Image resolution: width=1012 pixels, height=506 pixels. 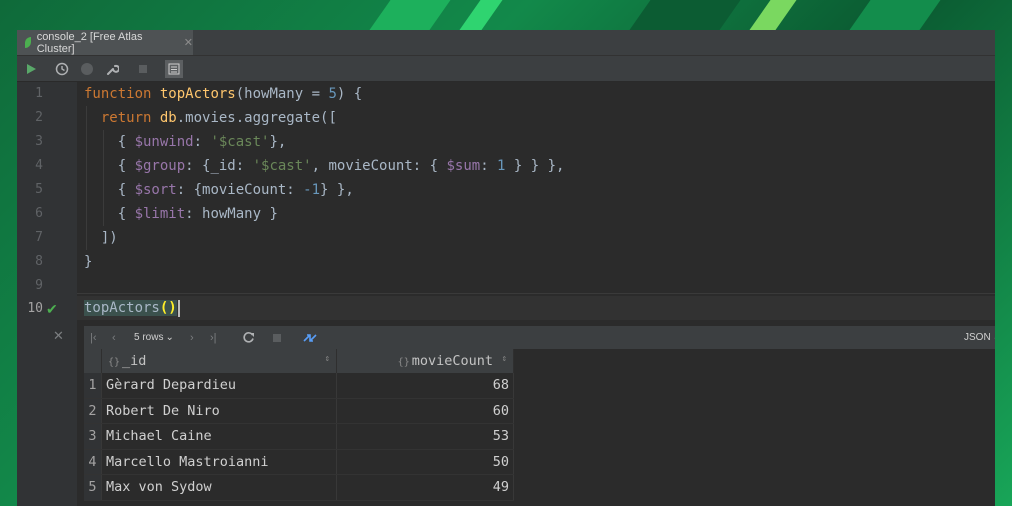 What do you see at coordinates (39, 189) in the screenshot?
I see `line-number: 5` at bounding box center [39, 189].